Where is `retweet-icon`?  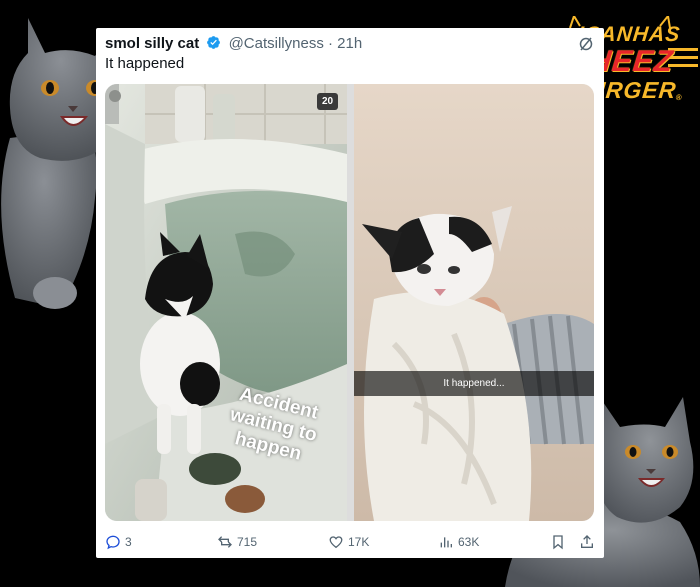 retweet-icon is located at coordinates (225, 542).